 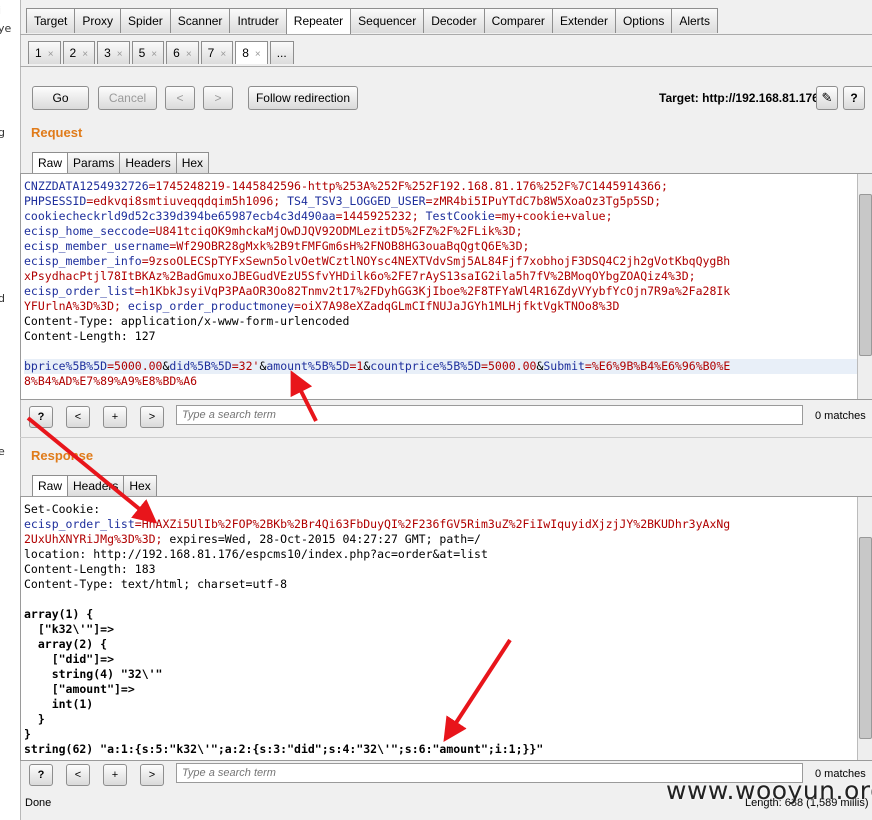 What do you see at coordinates (304, 396) in the screenshot?
I see `arrow-to-did-param` at bounding box center [304, 396].